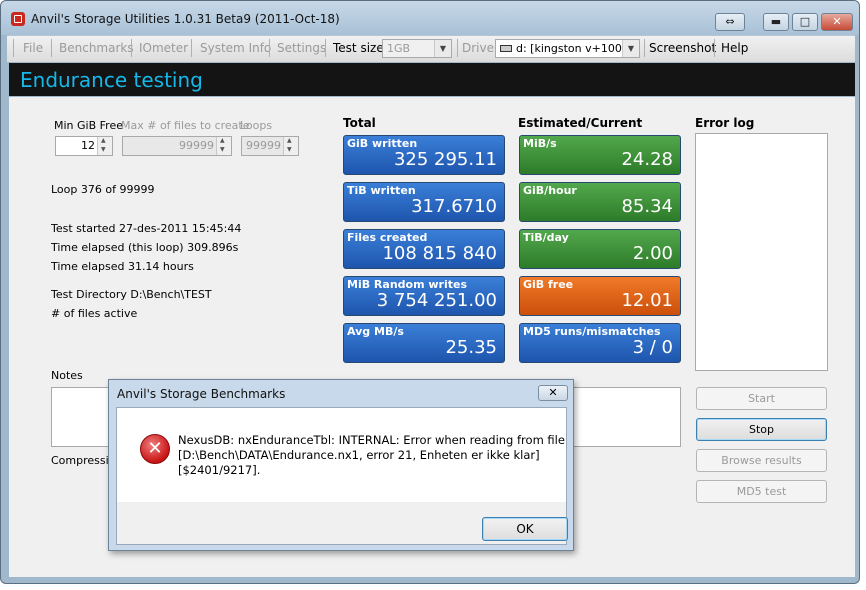 The width and height of the screenshot is (866, 590). Describe the element at coordinates (647, 206) in the screenshot. I see `tile-value: 85.34` at that location.